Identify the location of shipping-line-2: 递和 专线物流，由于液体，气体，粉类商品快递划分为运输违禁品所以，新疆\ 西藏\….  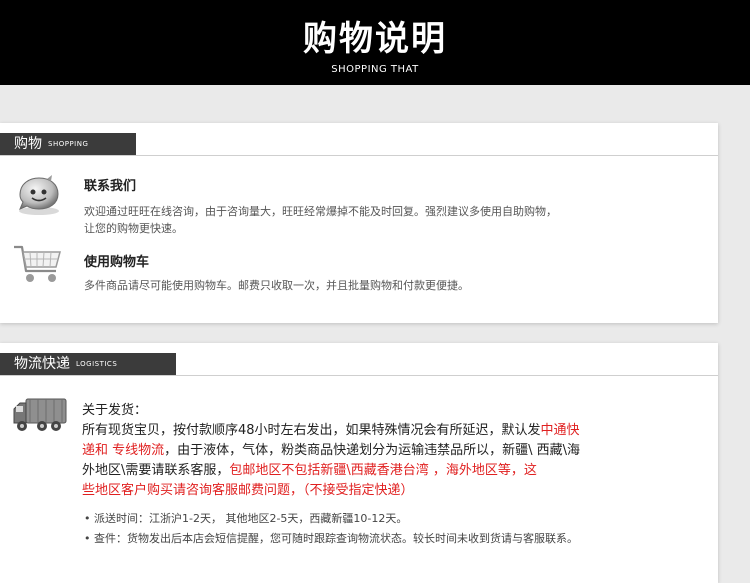
(387, 451).